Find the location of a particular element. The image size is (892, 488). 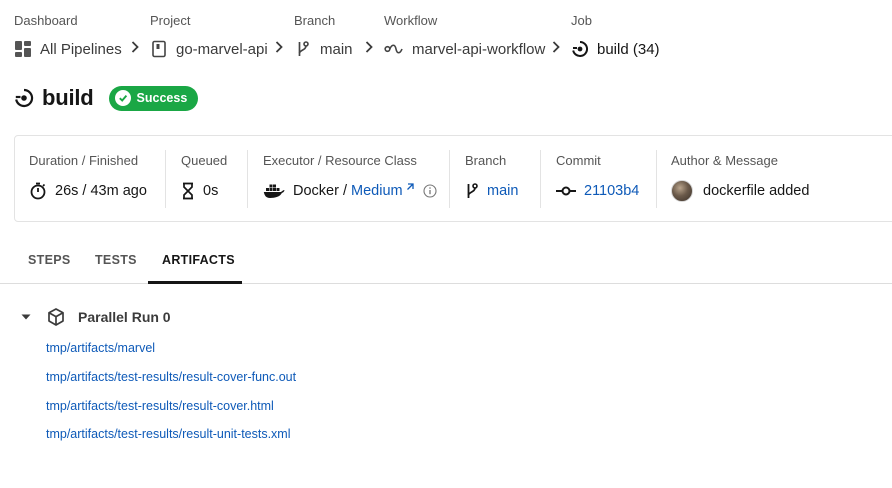

breadcrumb-branch-value: main is located at coordinates (336, 49).